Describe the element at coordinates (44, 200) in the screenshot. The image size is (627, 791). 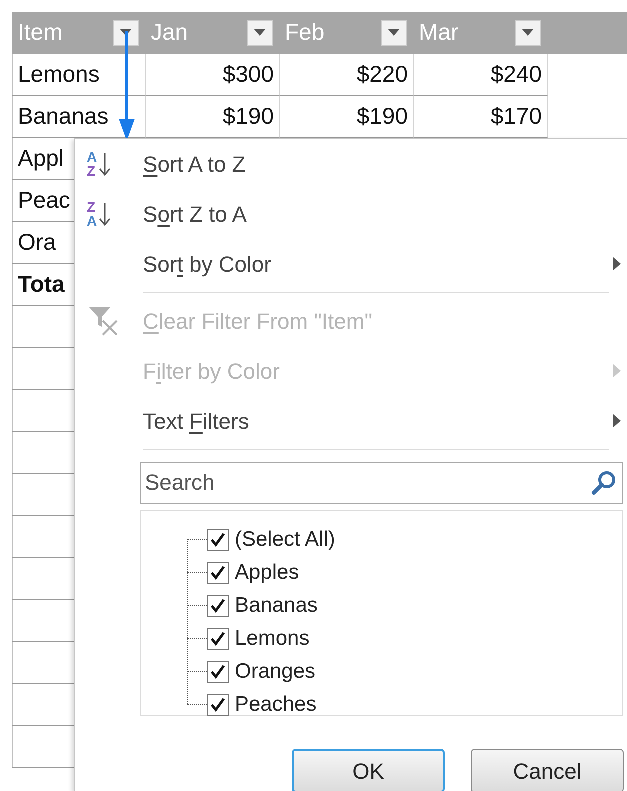
I see `table-cell: Peac` at that location.